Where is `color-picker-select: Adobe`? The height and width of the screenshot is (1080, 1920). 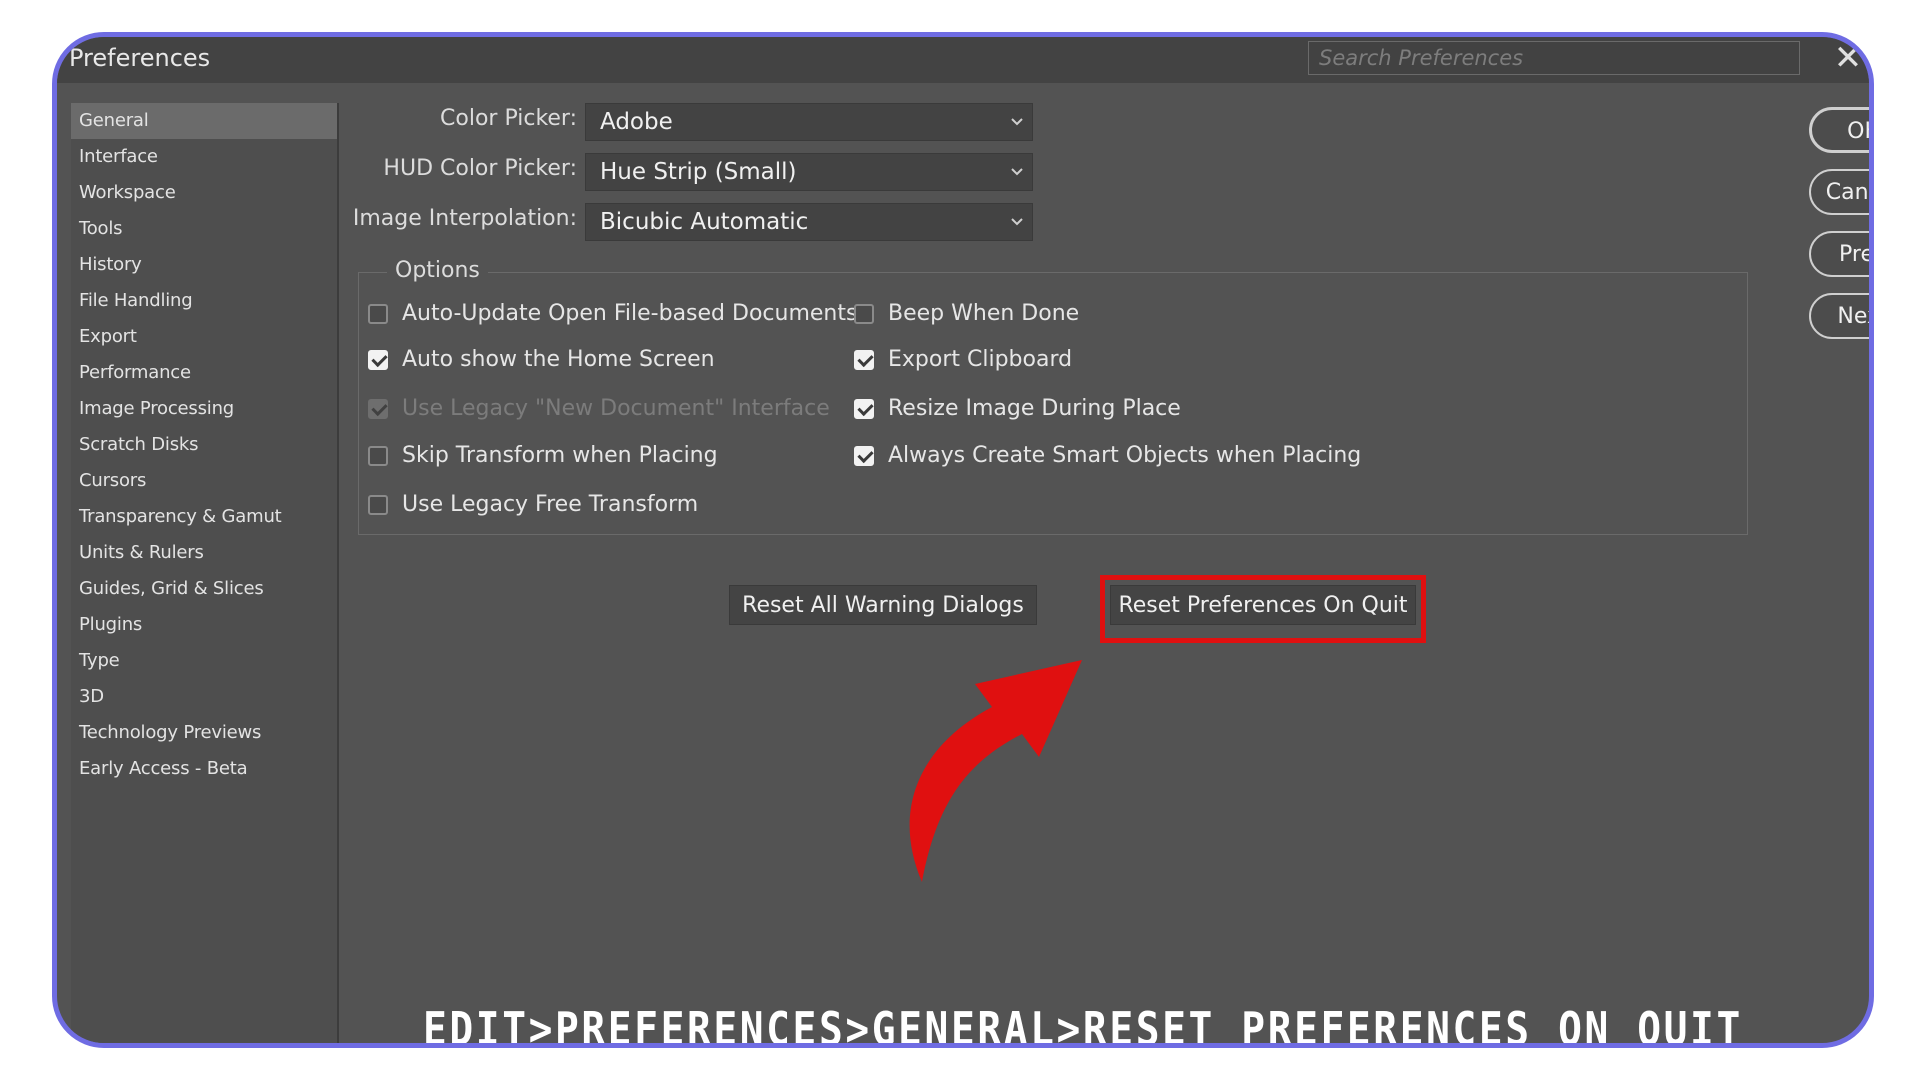
color-picker-select: Adobe is located at coordinates (809, 122).